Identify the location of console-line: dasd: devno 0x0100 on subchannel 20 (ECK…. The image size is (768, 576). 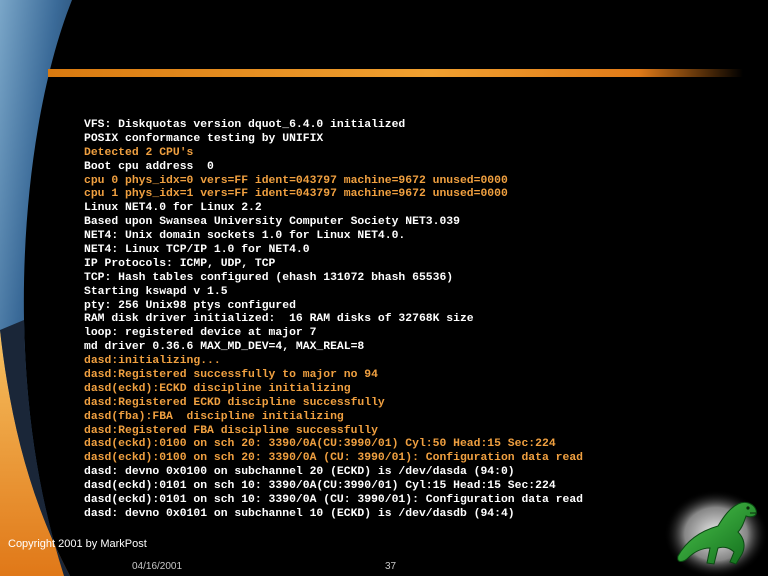
(299, 472).